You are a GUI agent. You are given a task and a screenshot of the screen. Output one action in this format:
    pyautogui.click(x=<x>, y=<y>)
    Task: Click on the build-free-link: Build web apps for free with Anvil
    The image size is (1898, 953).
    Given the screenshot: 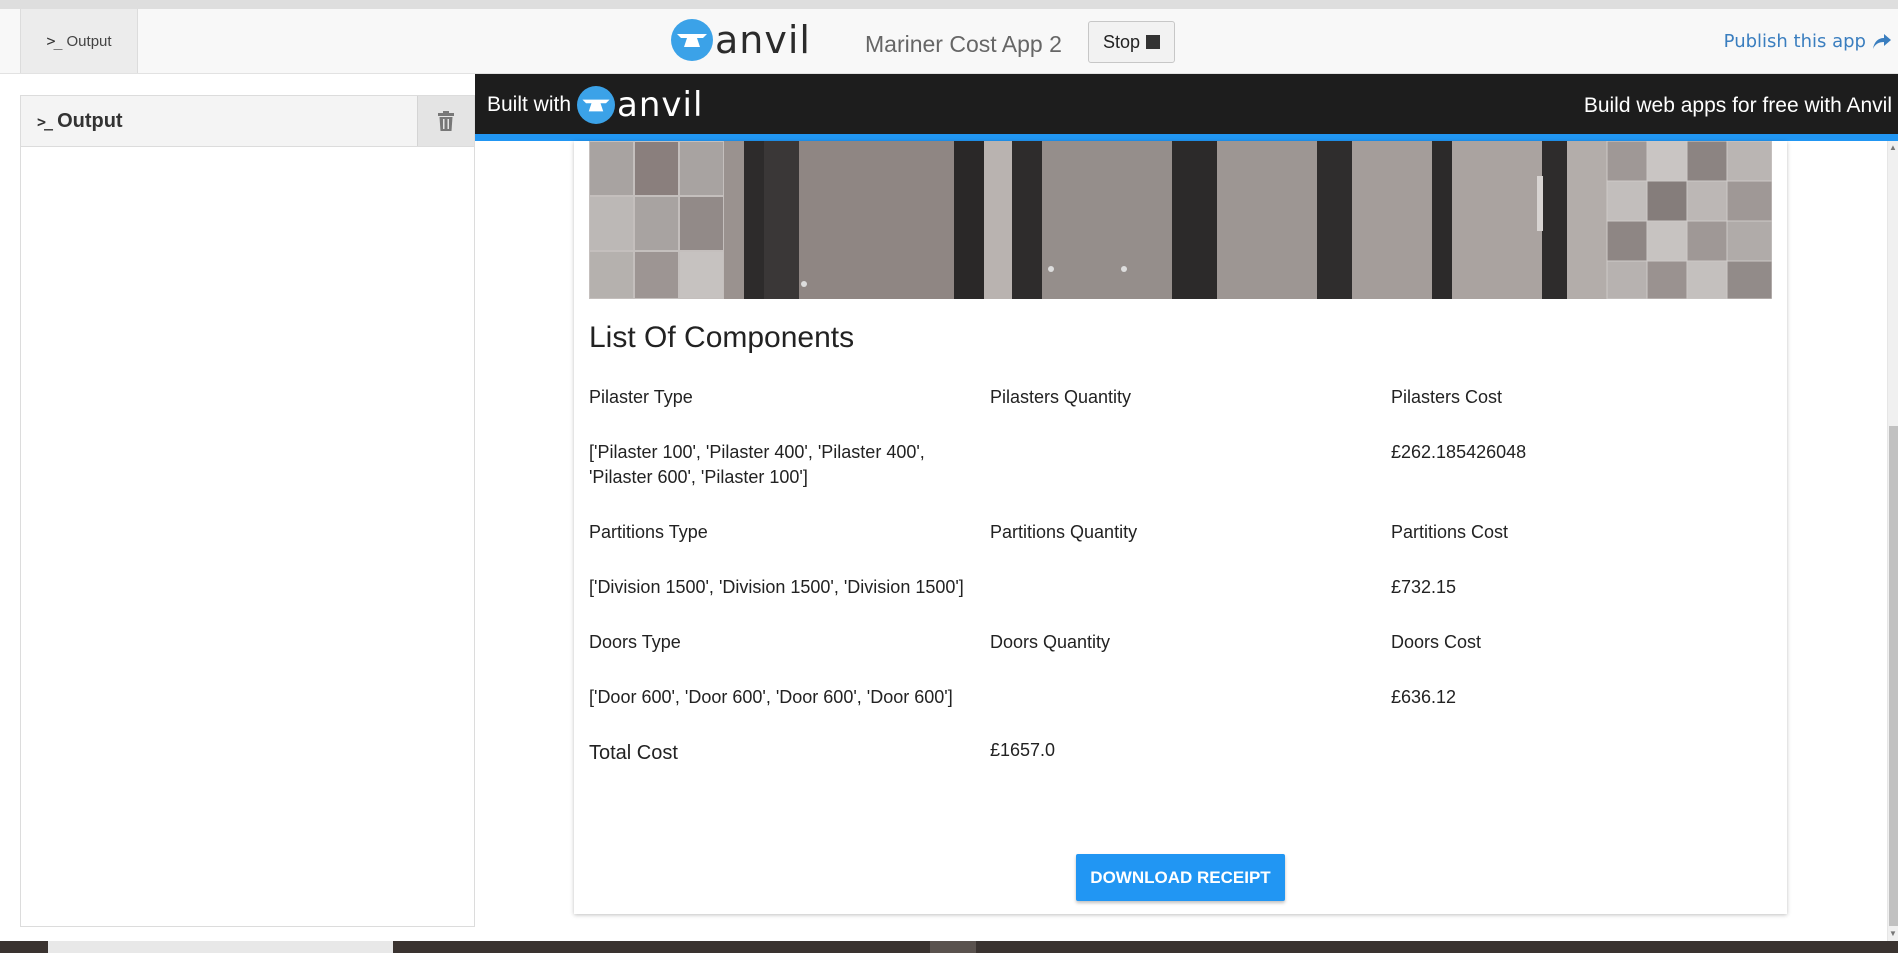 What is the action you would take?
    pyautogui.click(x=1738, y=106)
    